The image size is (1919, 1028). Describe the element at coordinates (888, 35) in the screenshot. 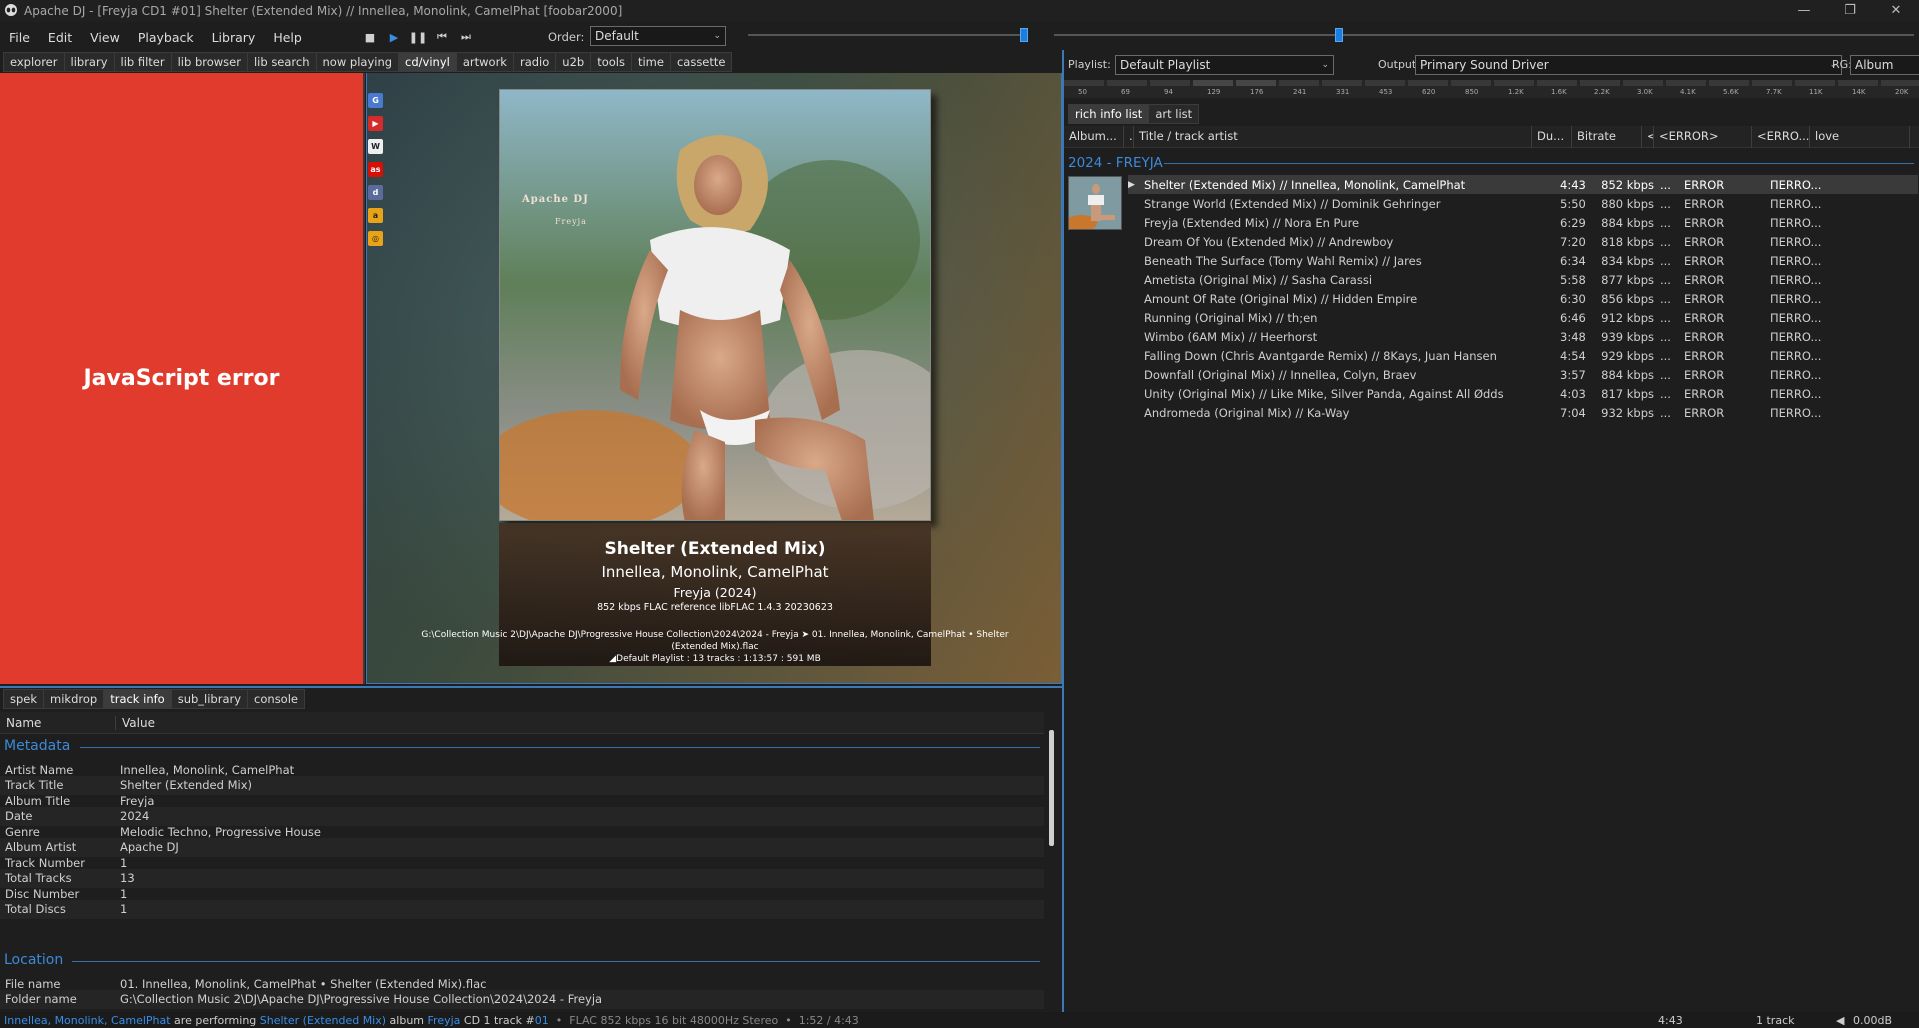

I see `volume-slider` at that location.